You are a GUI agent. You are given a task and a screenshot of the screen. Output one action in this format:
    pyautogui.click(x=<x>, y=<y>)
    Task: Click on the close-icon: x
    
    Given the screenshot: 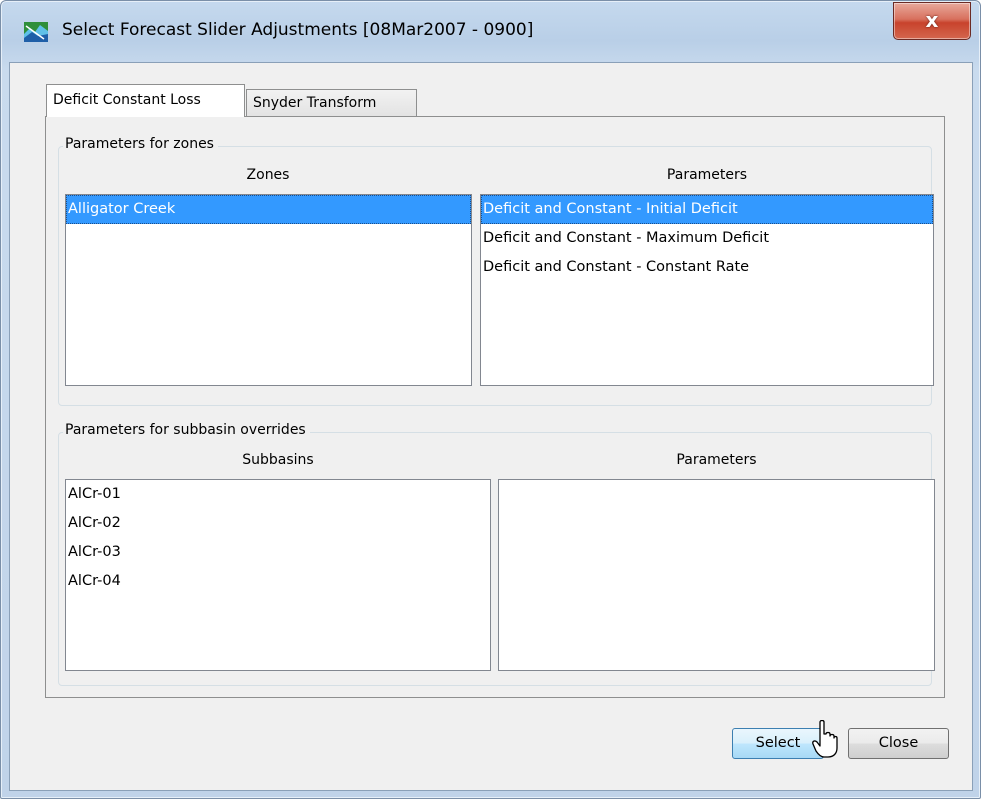 What is the action you would take?
    pyautogui.click(x=932, y=20)
    